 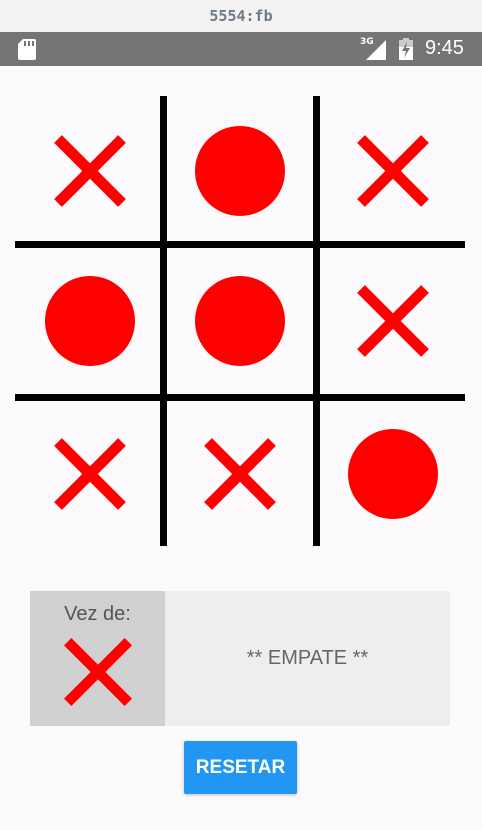 What do you see at coordinates (98, 672) in the screenshot?
I see `turn-x-mark-icon` at bounding box center [98, 672].